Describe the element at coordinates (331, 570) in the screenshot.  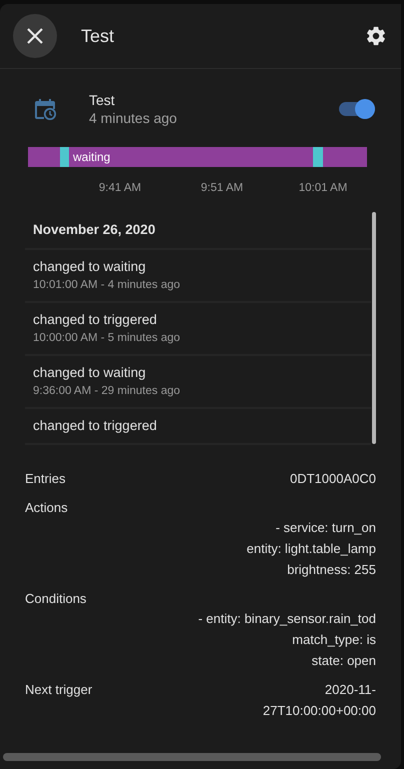
I see `attribute-value: brightness: 255` at that location.